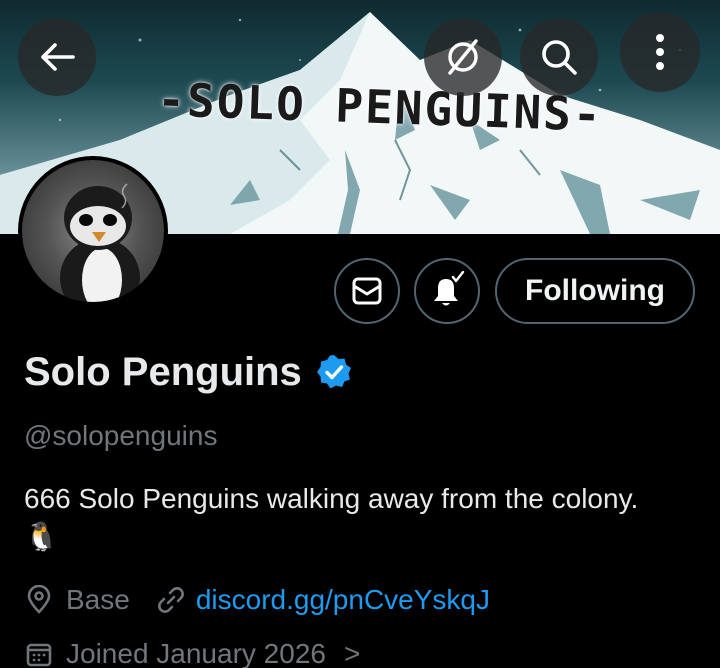 This screenshot has width=720, height=668. I want to click on joined-row: Joined January 2026 >, so click(192, 651).